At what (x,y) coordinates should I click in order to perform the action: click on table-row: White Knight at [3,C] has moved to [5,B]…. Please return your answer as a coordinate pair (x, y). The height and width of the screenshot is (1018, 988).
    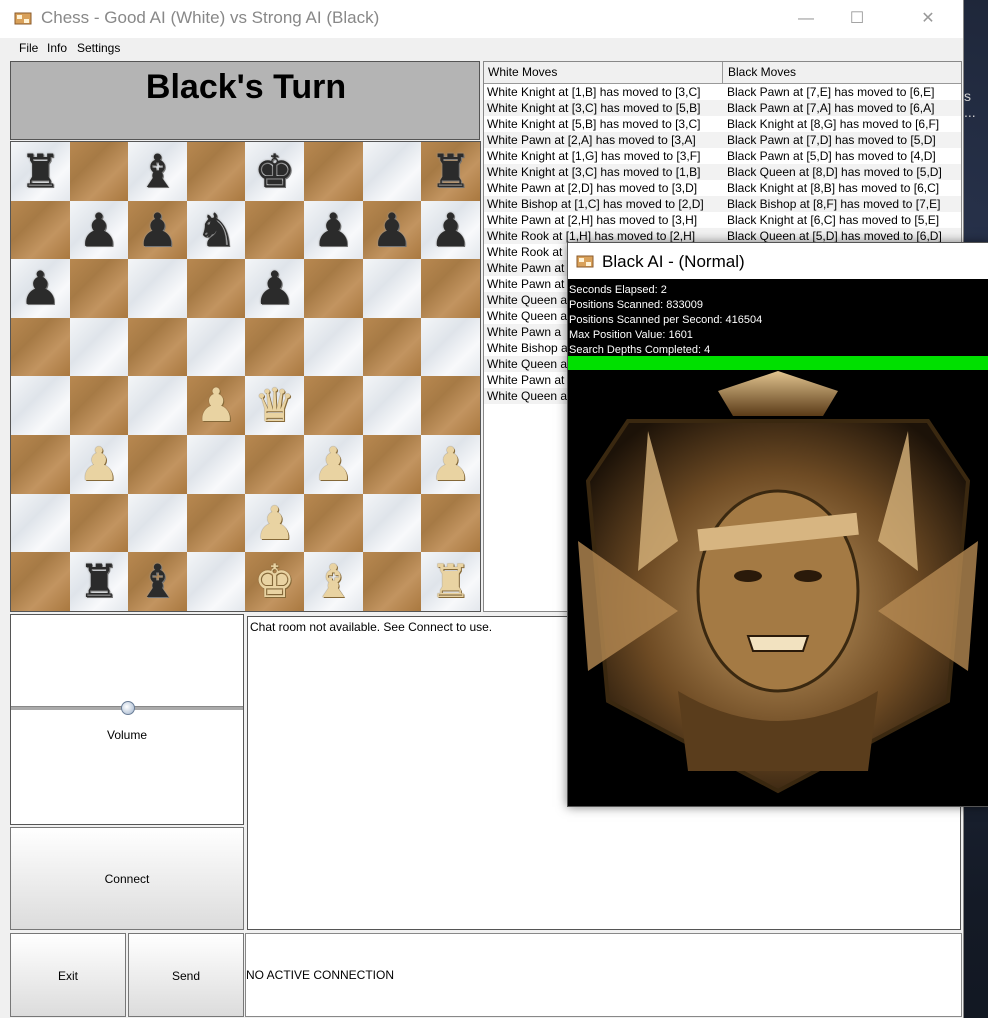
    Looking at the image, I should click on (722, 108).